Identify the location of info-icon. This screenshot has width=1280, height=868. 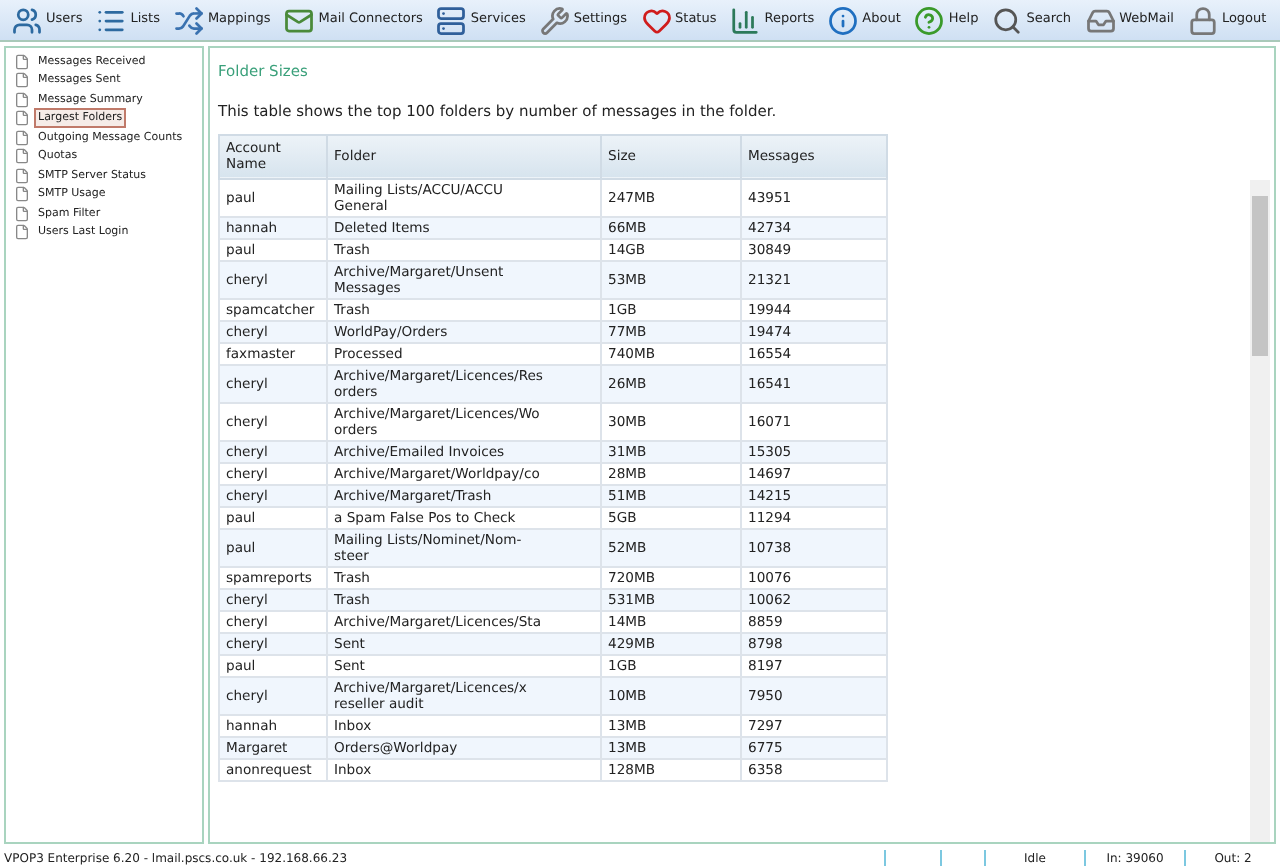
(843, 20).